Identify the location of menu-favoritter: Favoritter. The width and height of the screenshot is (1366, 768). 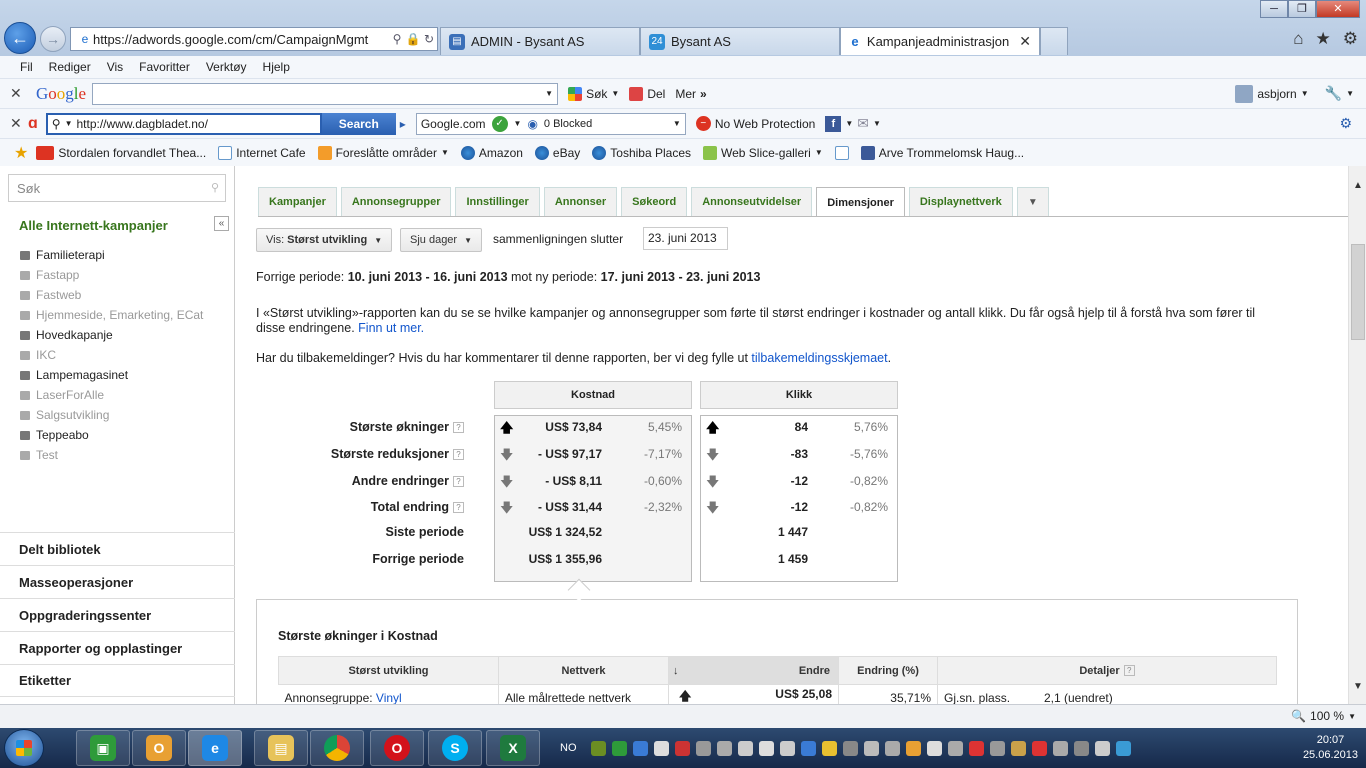
(164, 67).